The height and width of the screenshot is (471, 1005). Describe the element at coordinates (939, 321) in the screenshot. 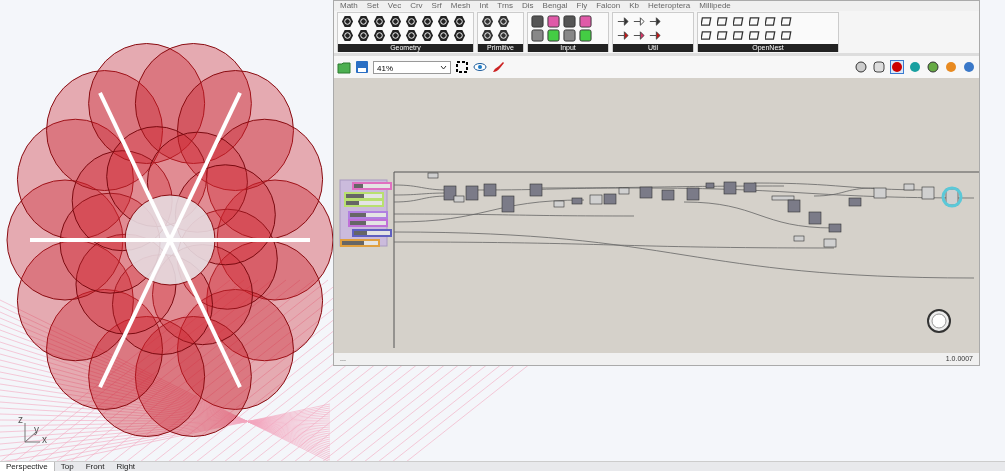

I see `navigation-dial-icon` at that location.